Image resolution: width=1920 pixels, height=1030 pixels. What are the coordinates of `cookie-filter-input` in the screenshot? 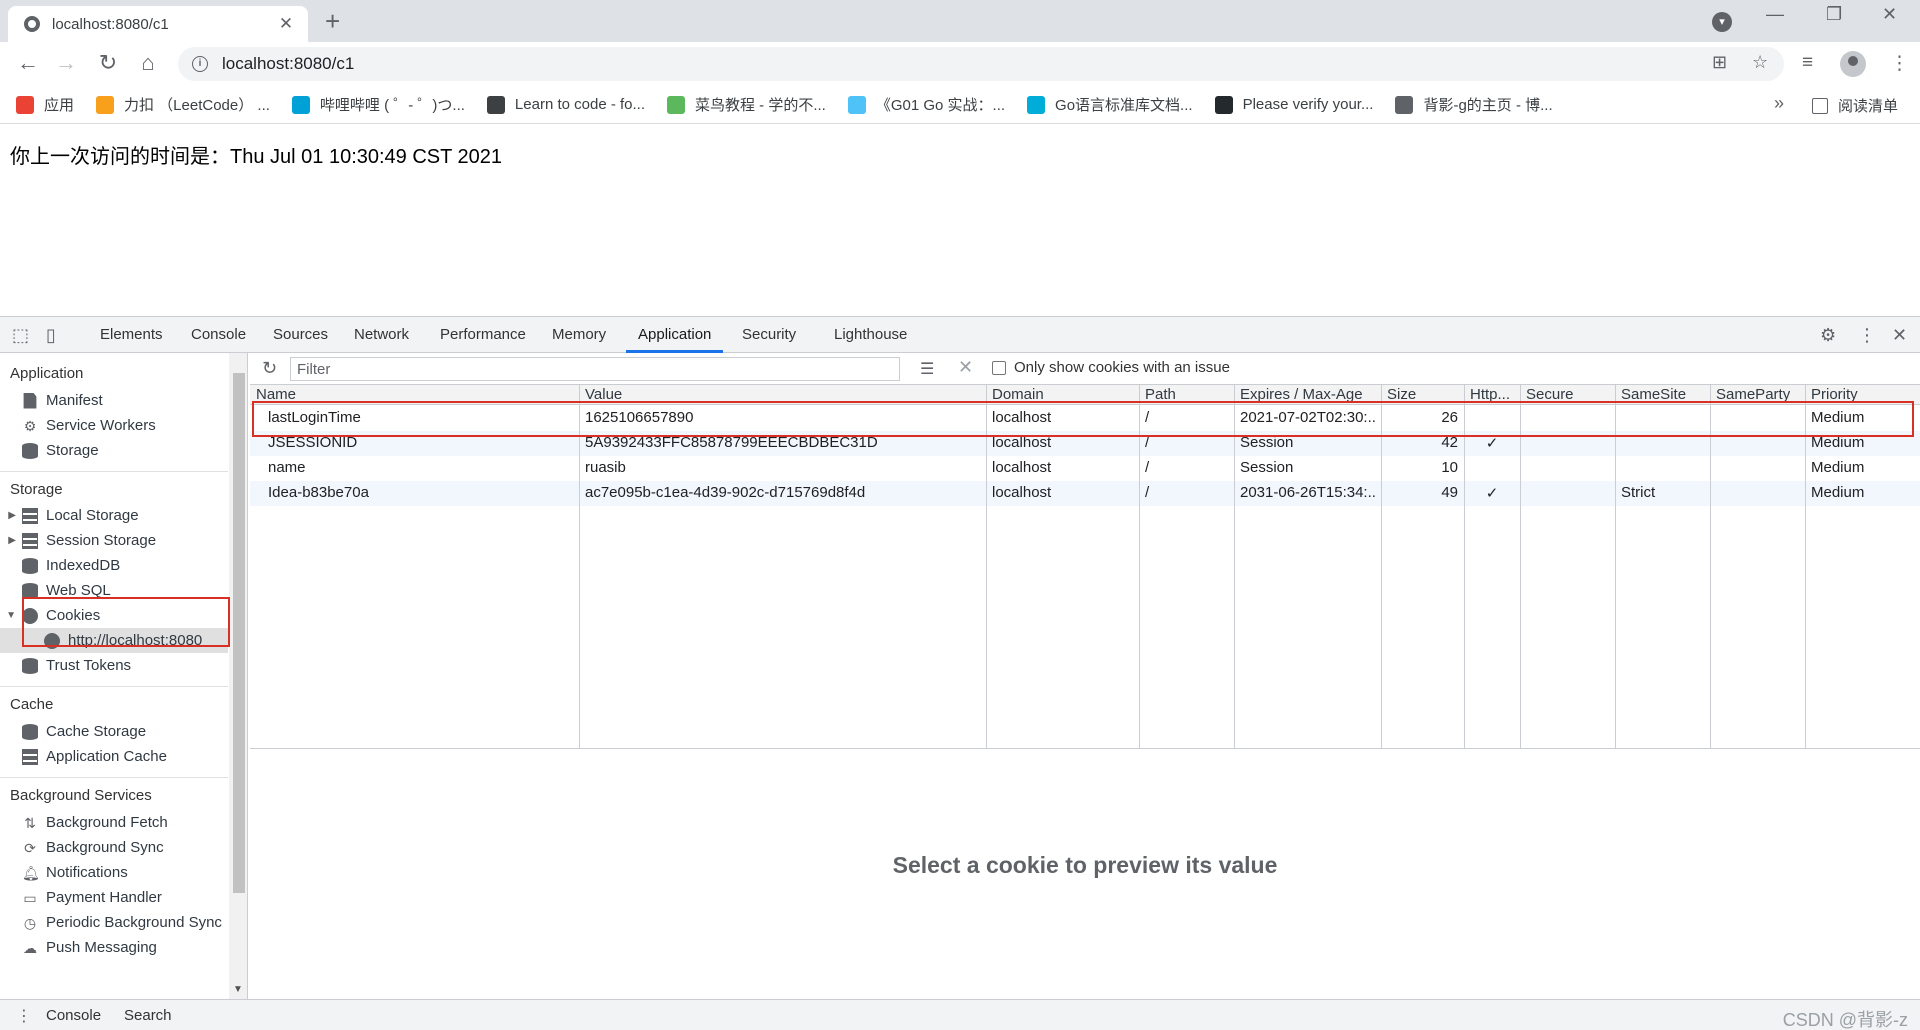 It's located at (595, 369).